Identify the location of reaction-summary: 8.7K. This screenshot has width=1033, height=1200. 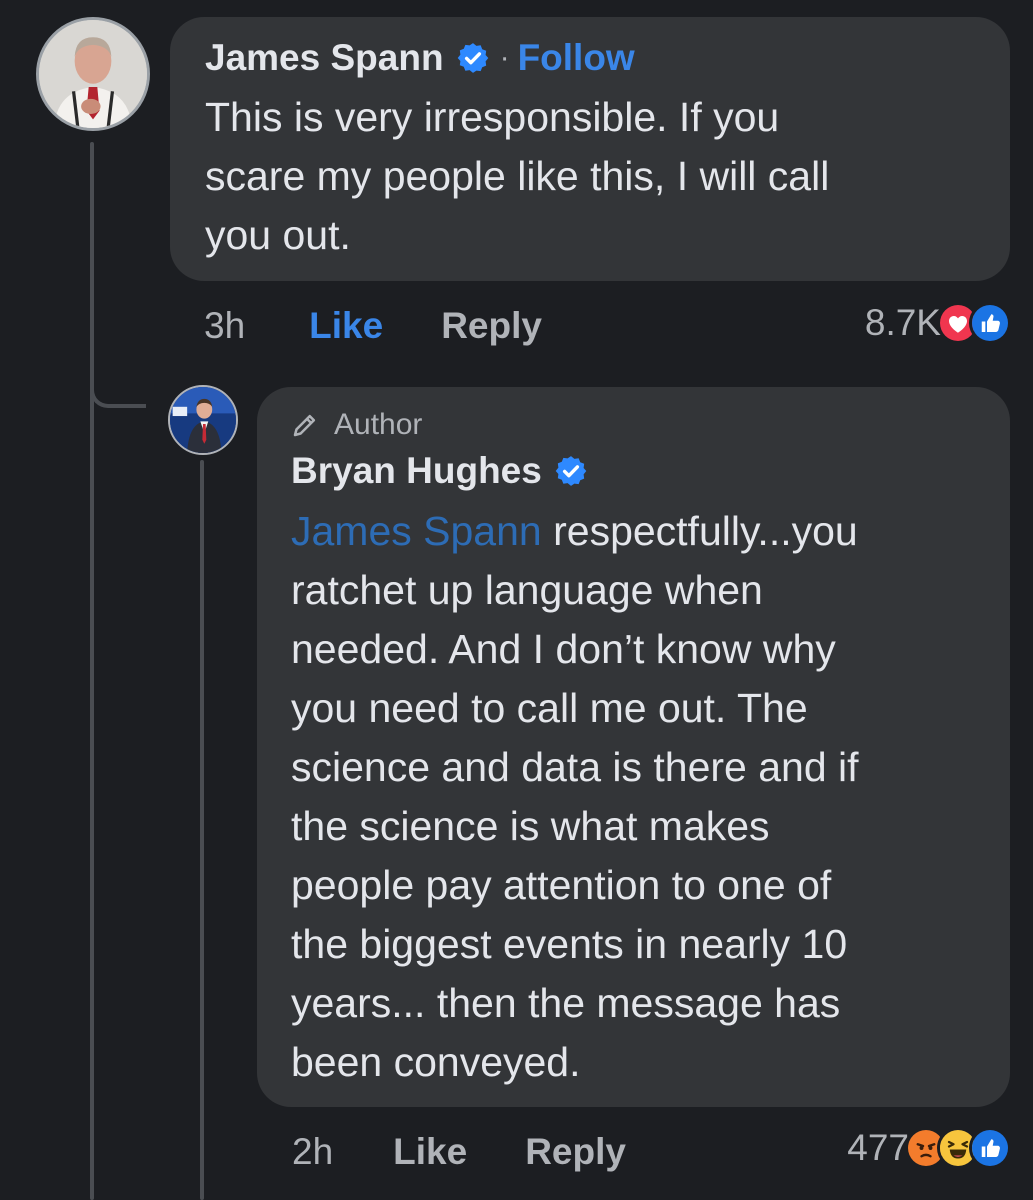
(938, 323).